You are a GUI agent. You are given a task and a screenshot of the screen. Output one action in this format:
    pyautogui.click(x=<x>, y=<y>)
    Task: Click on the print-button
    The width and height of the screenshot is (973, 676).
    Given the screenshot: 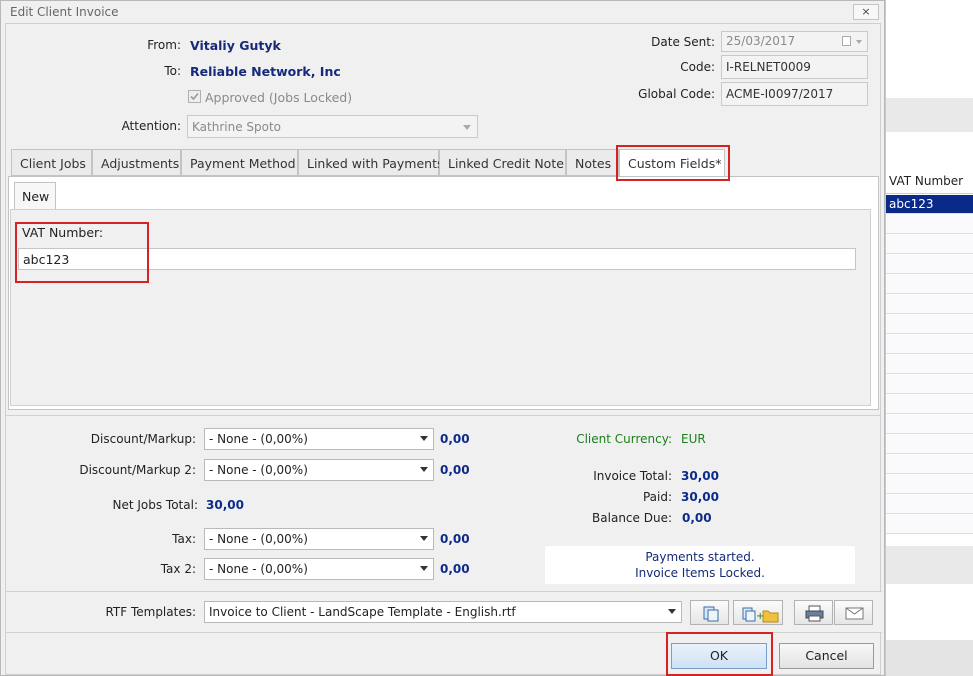 What is the action you would take?
    pyautogui.click(x=813, y=612)
    